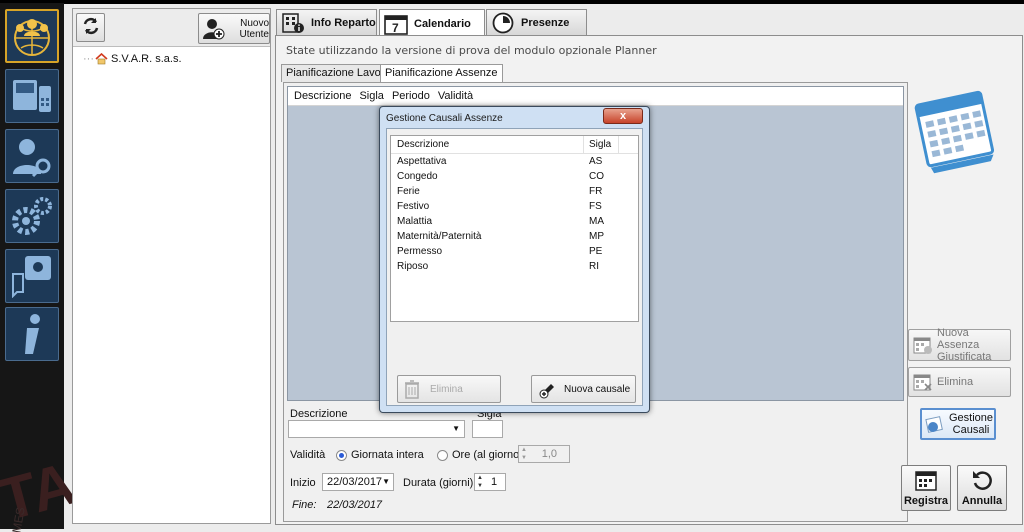 The height and width of the screenshot is (532, 1024). I want to click on ore-radio, so click(442, 455).